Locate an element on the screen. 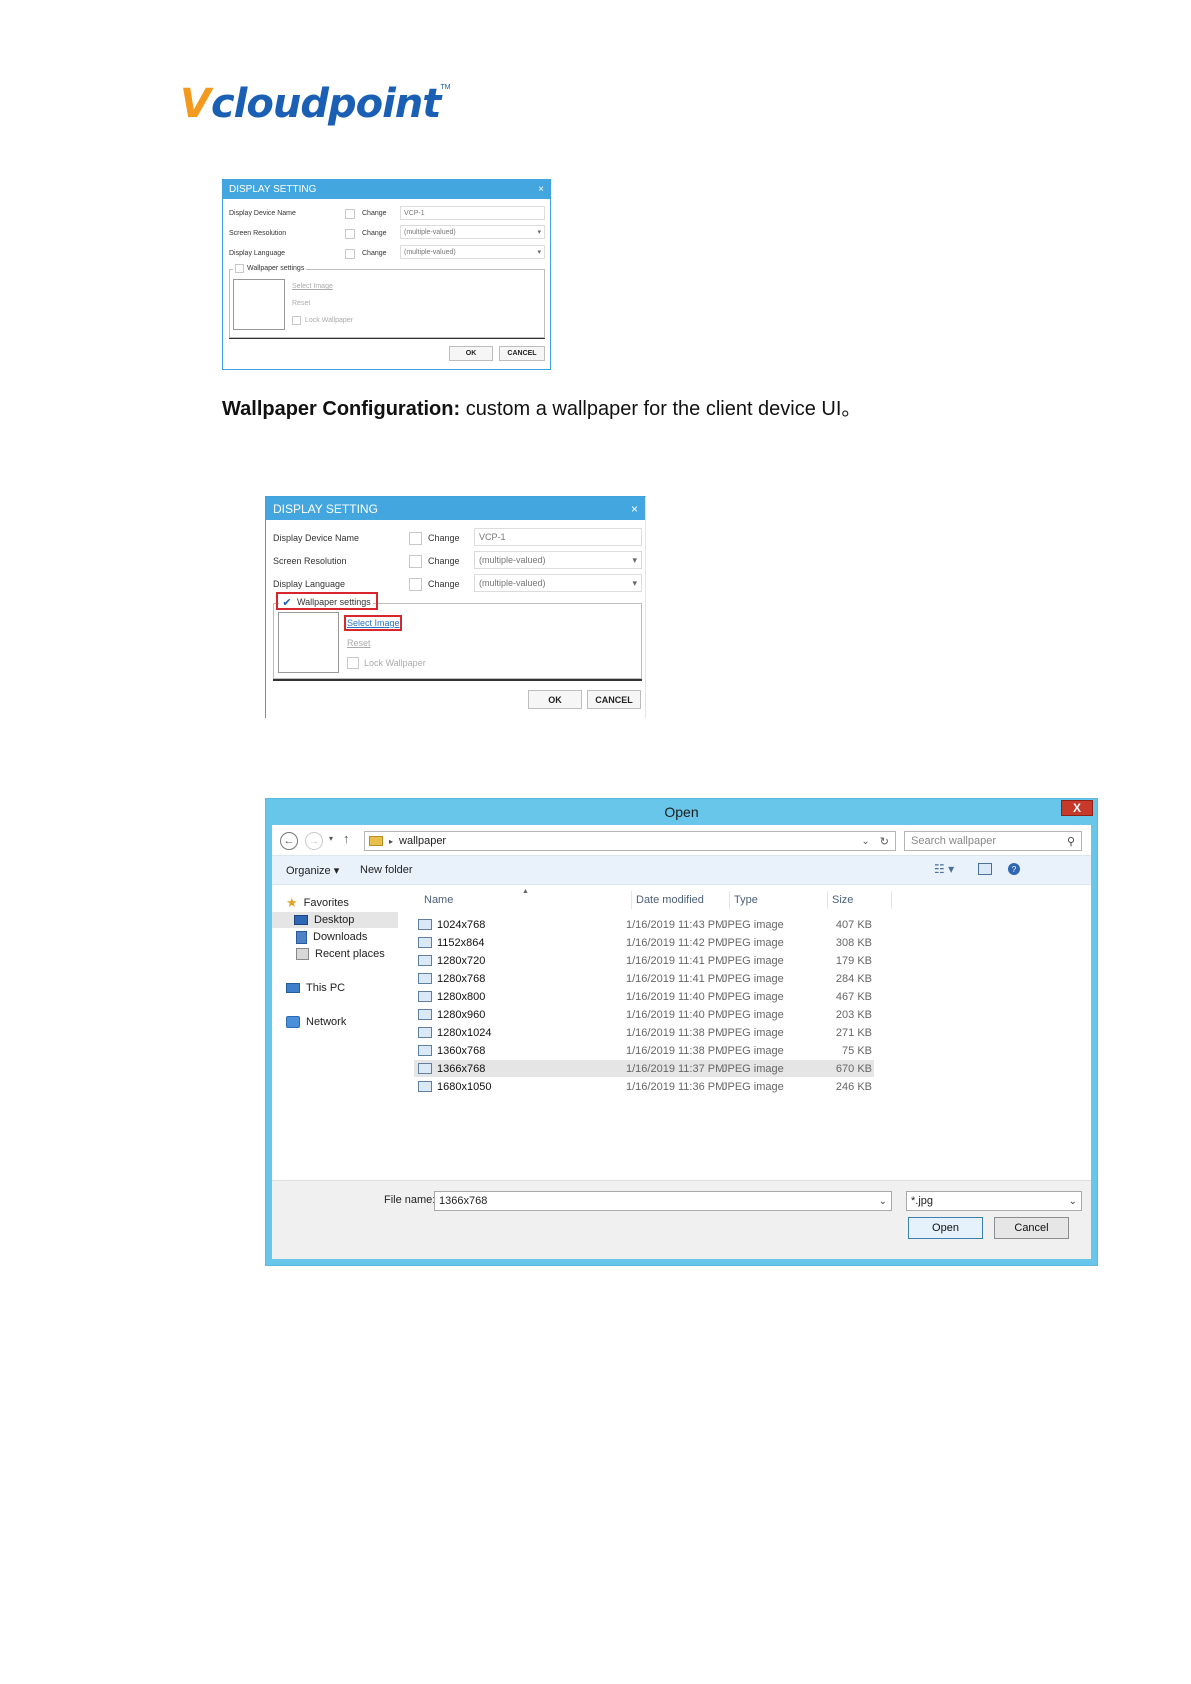 The image size is (1191, 1684). wallpaper-settings-checkbox is located at coordinates (239, 268).